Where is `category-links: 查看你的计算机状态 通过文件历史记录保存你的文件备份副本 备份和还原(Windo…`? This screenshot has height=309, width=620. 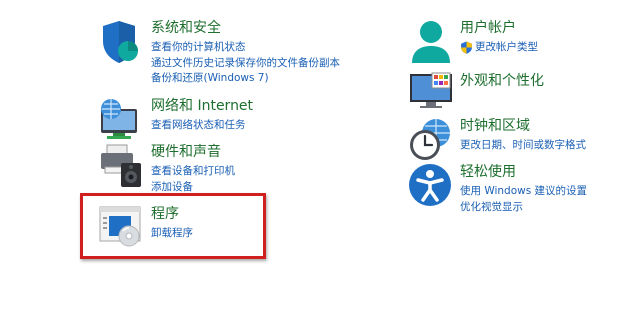
category-links: 查看你的计算机状态 通过文件历史记录保存你的文件备份副本 备份和还原(Windo… is located at coordinates (245, 63).